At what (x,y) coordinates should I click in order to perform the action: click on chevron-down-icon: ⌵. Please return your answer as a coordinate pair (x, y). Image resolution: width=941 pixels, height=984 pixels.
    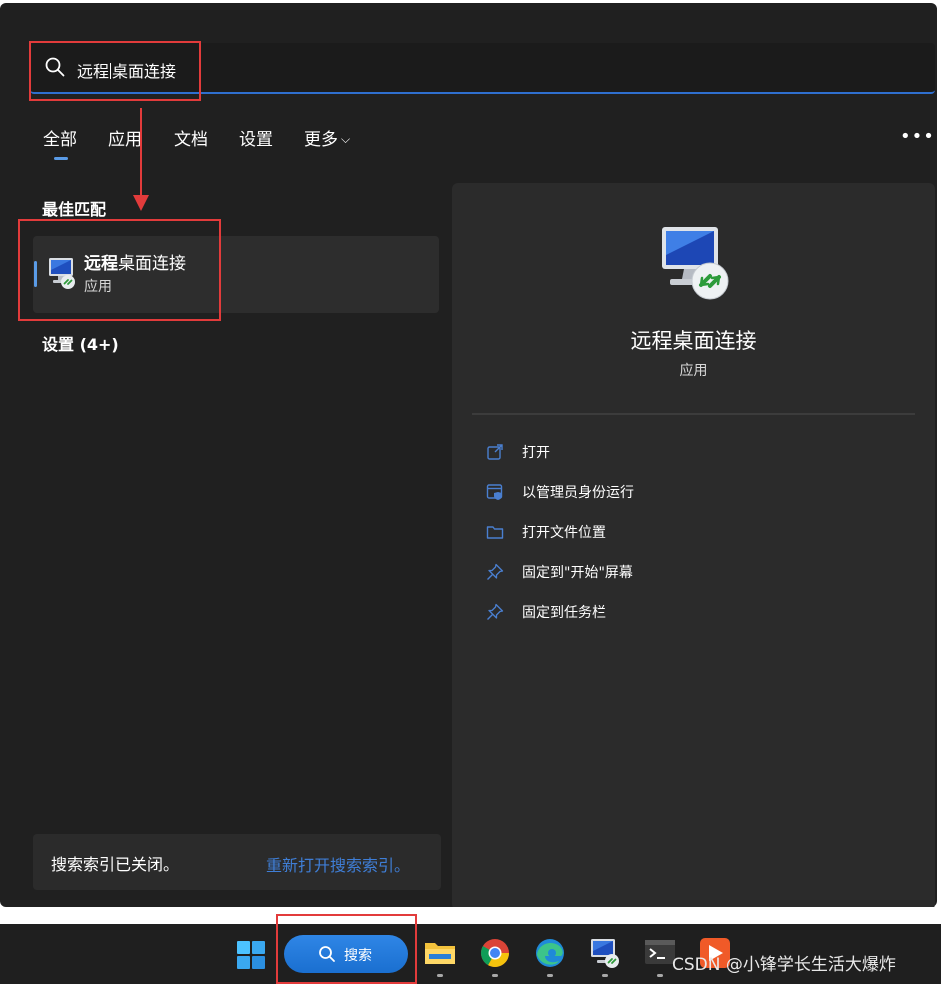
    Looking at the image, I should click on (346, 139).